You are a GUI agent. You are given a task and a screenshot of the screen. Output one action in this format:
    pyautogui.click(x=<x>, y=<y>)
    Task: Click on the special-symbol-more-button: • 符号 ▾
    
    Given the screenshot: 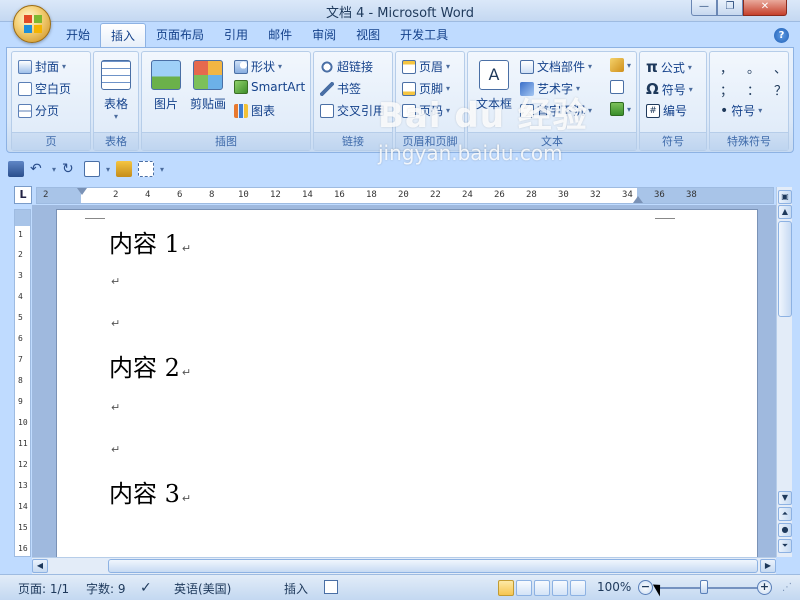 What is the action you would take?
    pyautogui.click(x=741, y=110)
    